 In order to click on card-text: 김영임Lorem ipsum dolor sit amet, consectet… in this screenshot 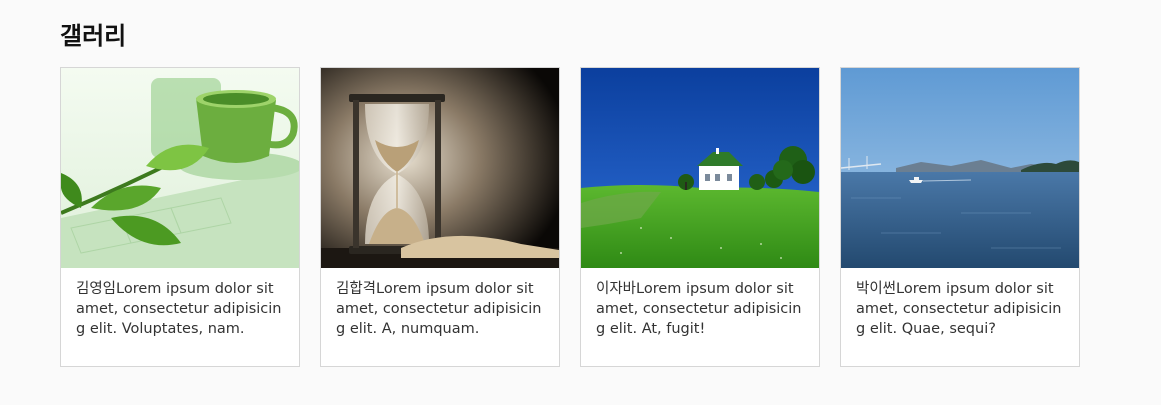, I will do `click(179, 309)`.